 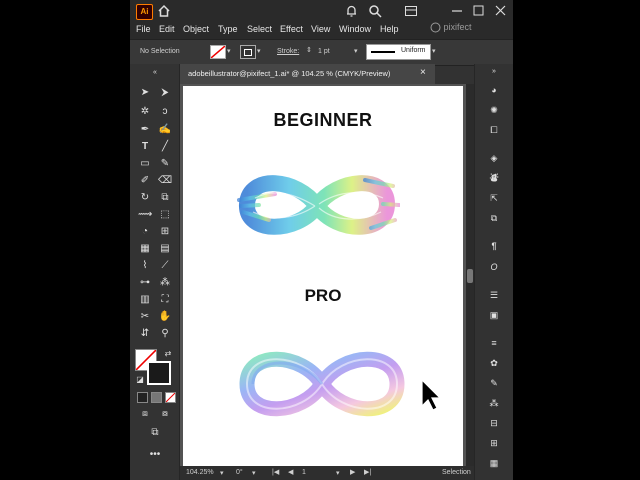 What do you see at coordinates (145, 232) in the screenshot?
I see `shape-builder-tool-icon: ◔` at bounding box center [145, 232].